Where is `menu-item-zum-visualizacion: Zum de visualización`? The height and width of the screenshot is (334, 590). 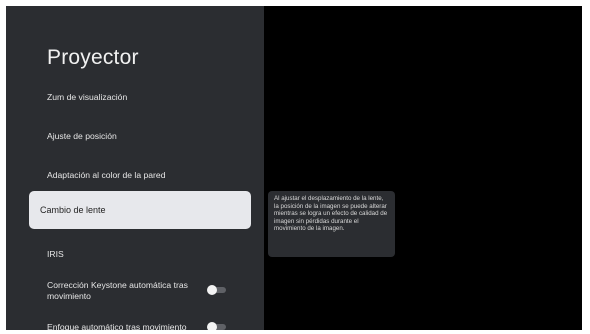 menu-item-zum-visualizacion: Zum de visualización is located at coordinates (87, 97).